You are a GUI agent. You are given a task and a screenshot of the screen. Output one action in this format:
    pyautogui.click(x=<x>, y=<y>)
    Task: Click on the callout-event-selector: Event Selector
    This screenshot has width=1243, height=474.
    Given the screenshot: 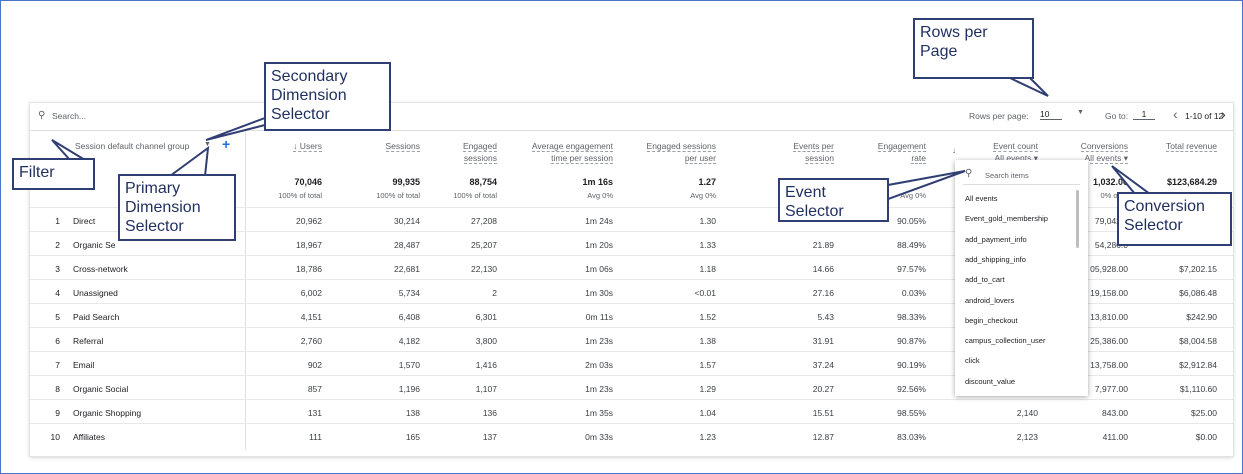 What is the action you would take?
    pyautogui.click(x=833, y=200)
    